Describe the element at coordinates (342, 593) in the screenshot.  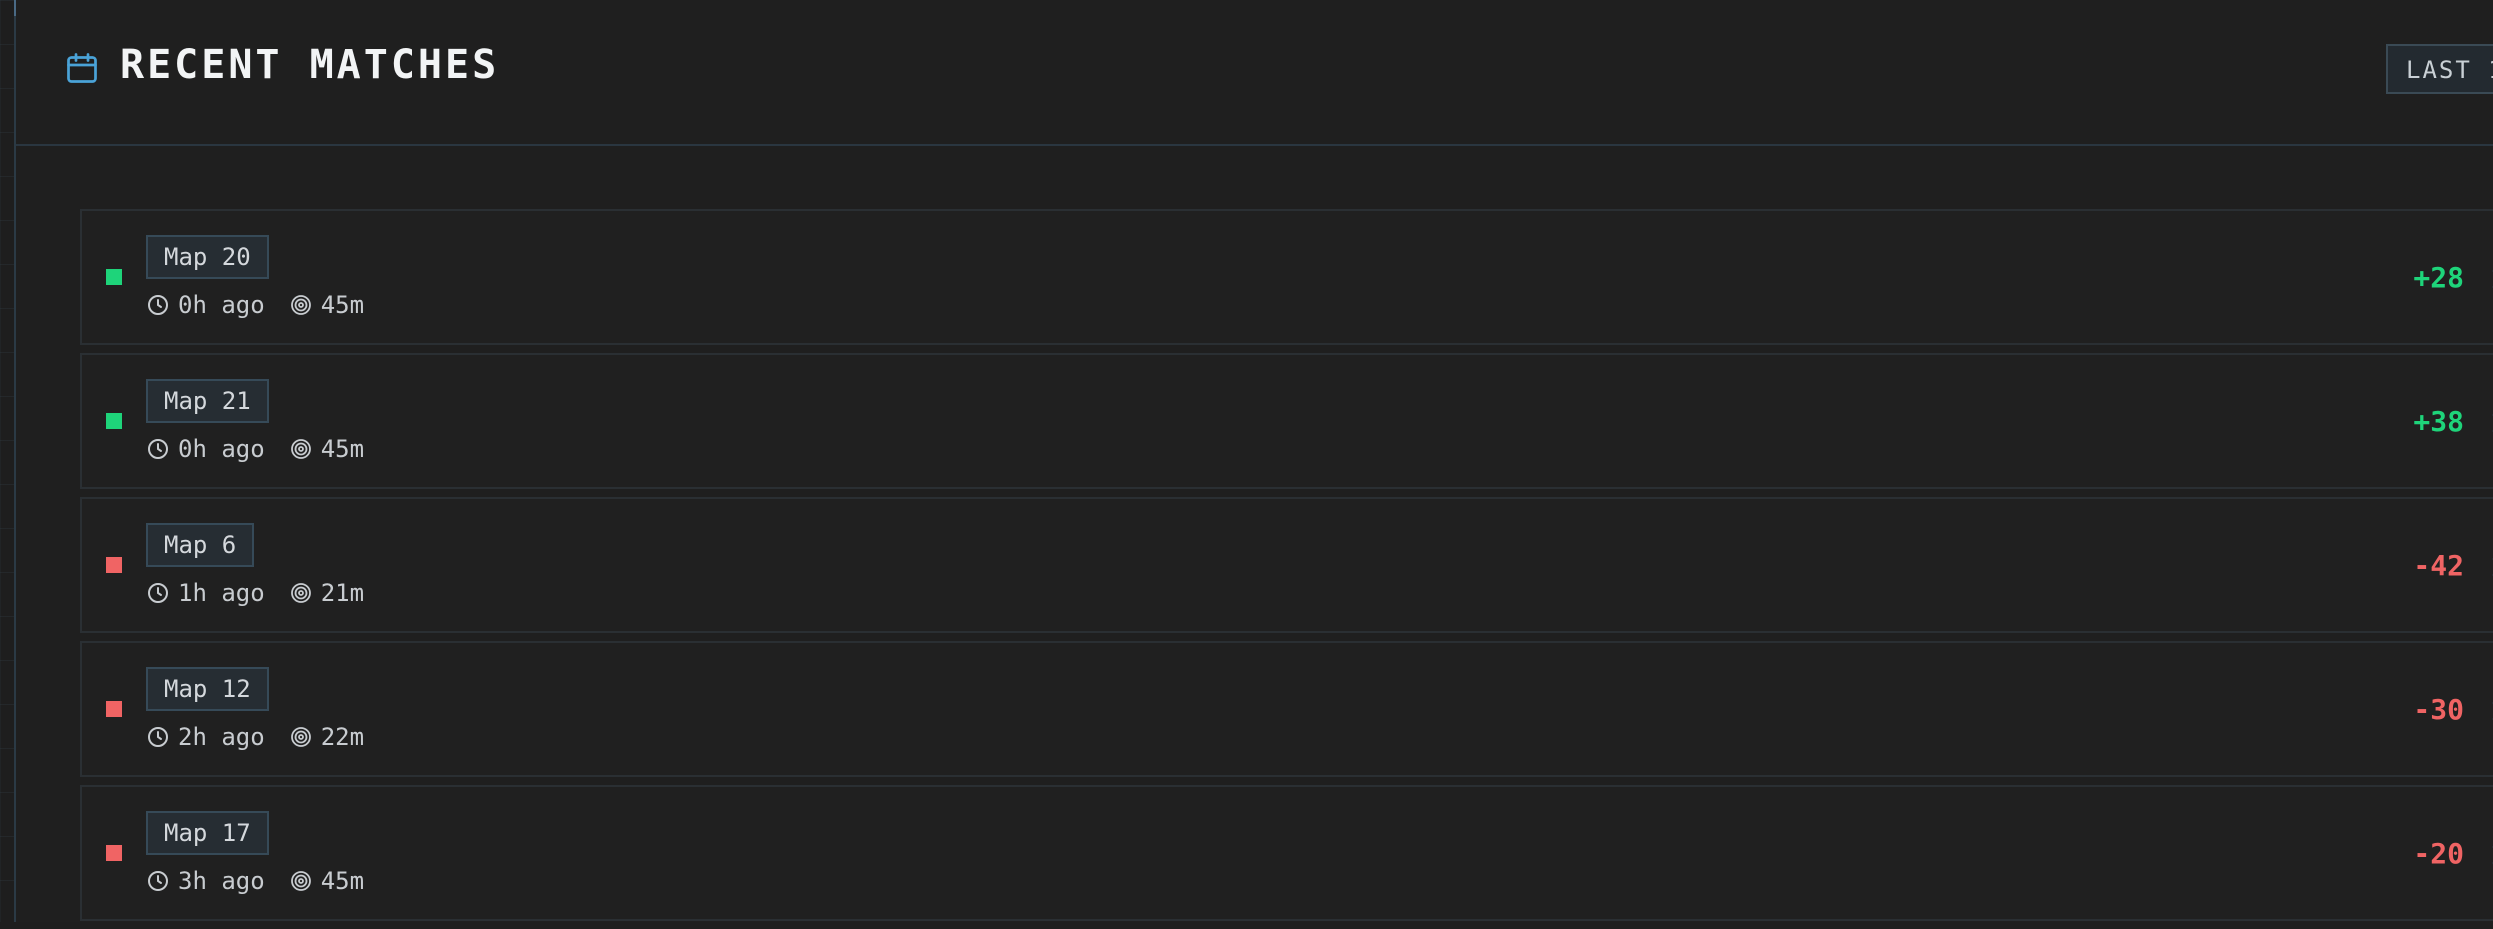
I see `match-duration: 21m` at that location.